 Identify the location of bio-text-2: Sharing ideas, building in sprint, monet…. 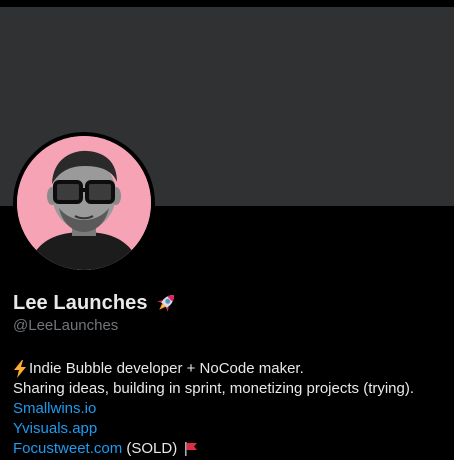
(214, 388).